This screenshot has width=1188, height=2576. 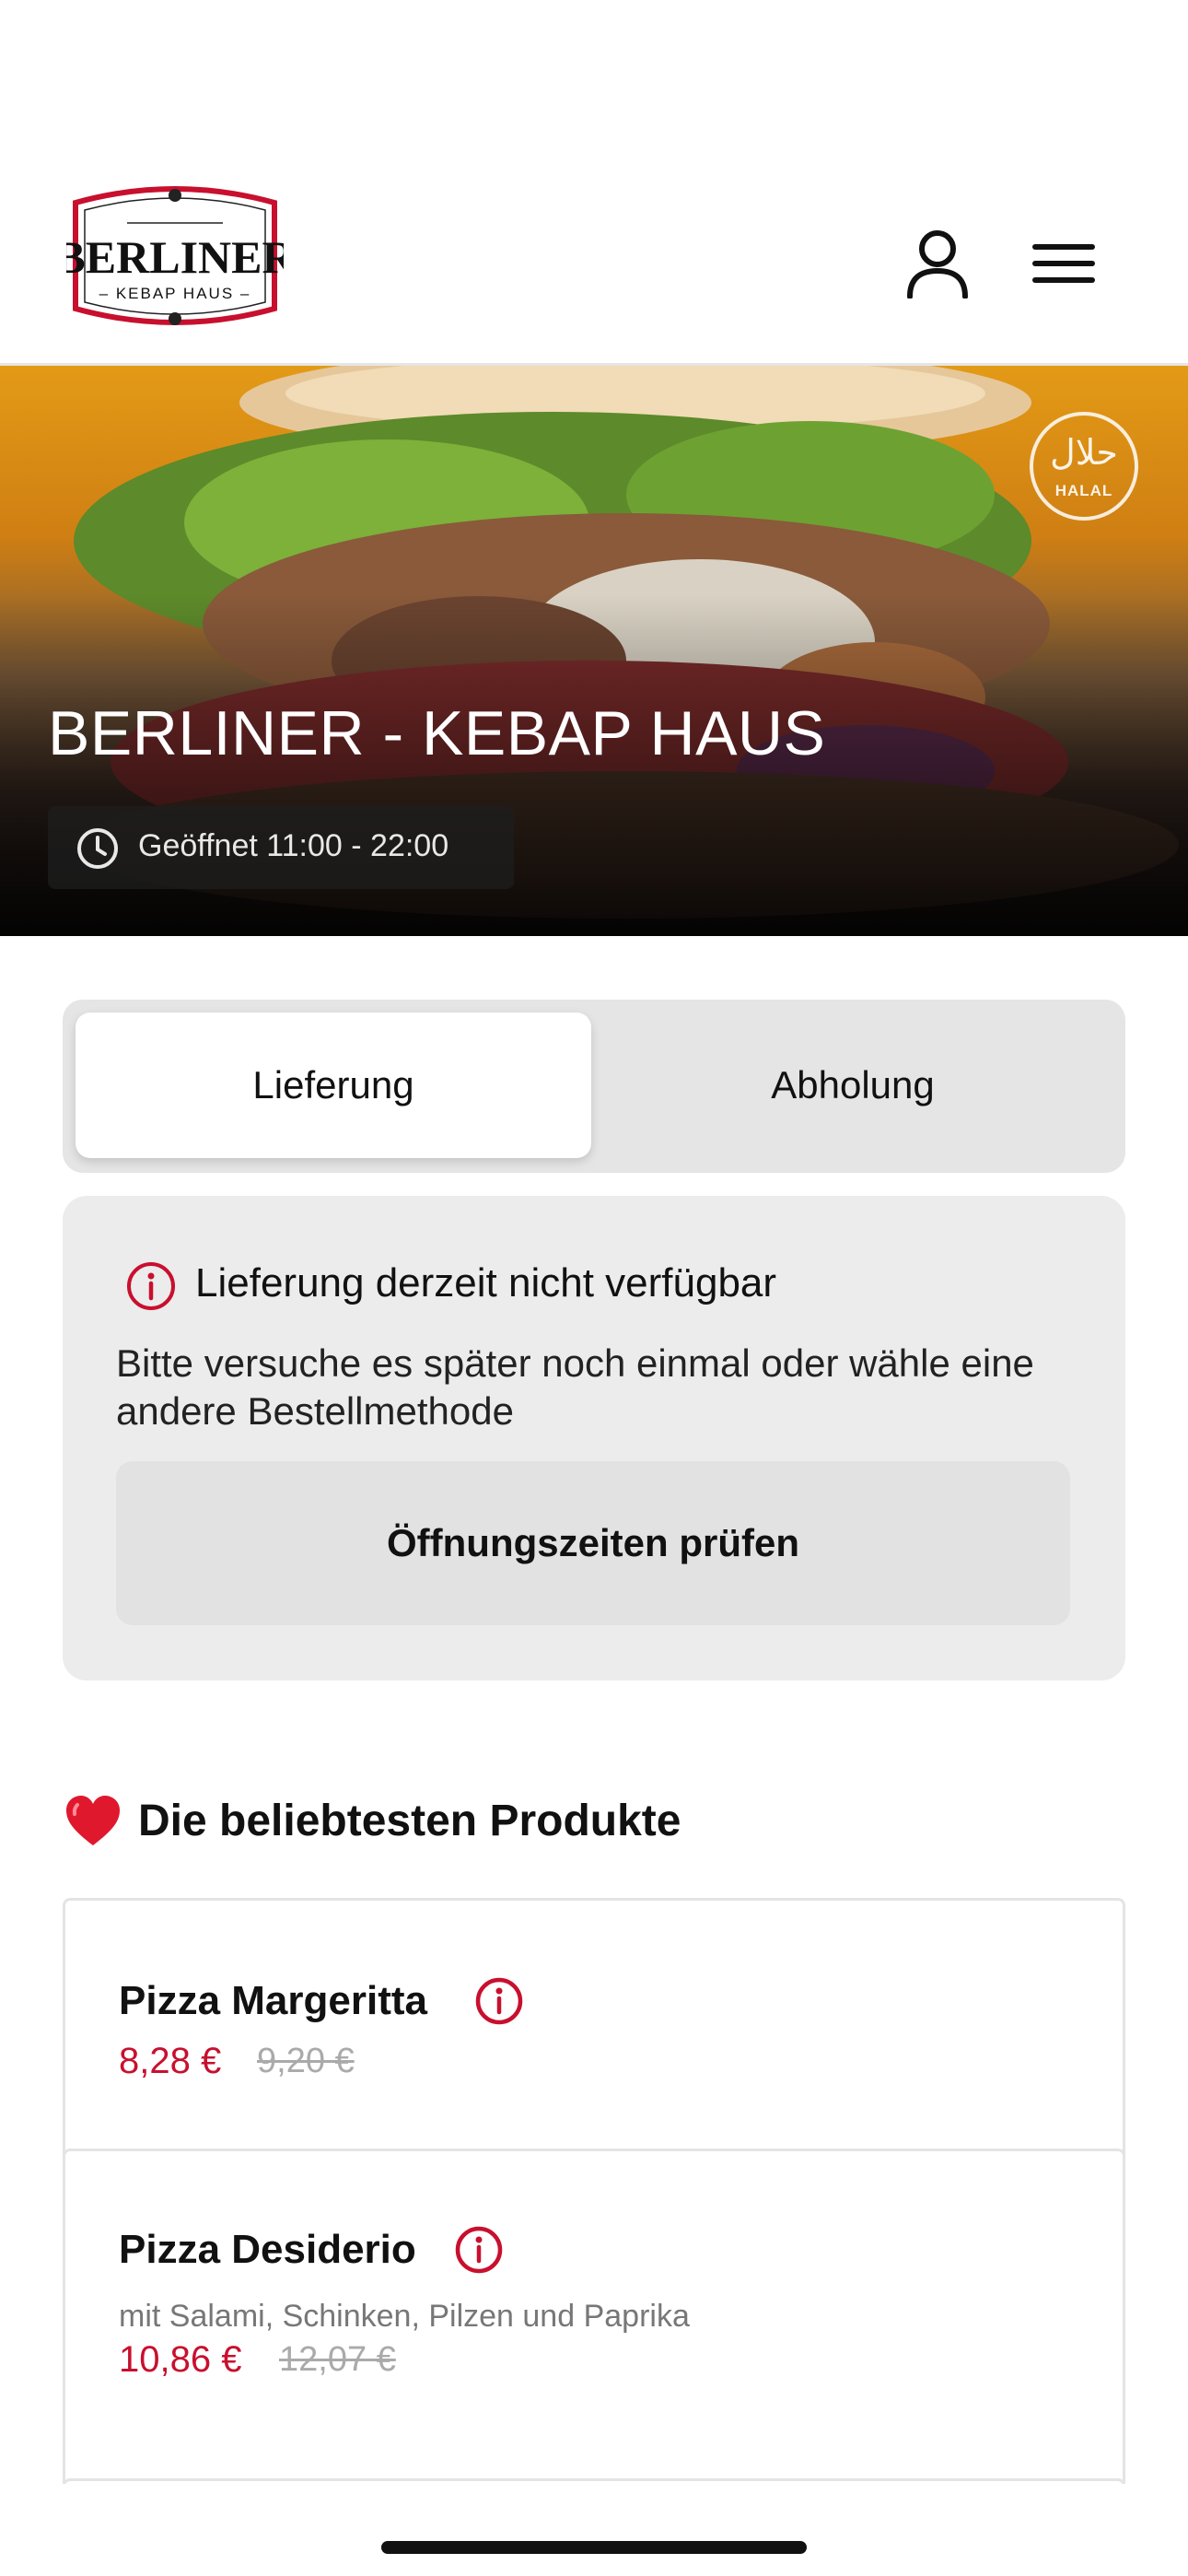 I want to click on user-icon, so click(x=937, y=263).